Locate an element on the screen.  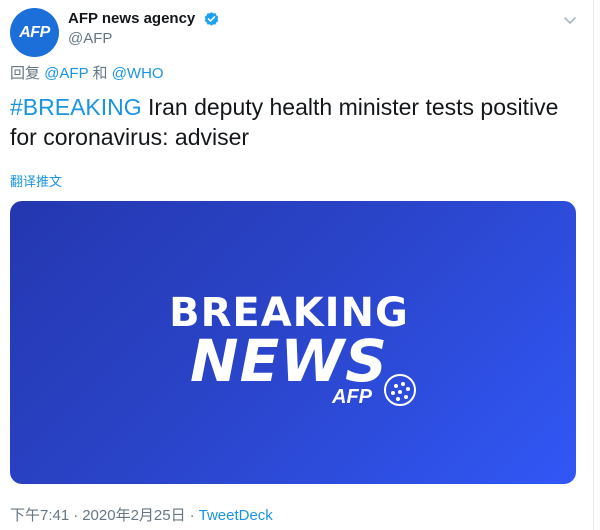
author-block: AFP news agency @AFP is located at coordinates (144, 29).